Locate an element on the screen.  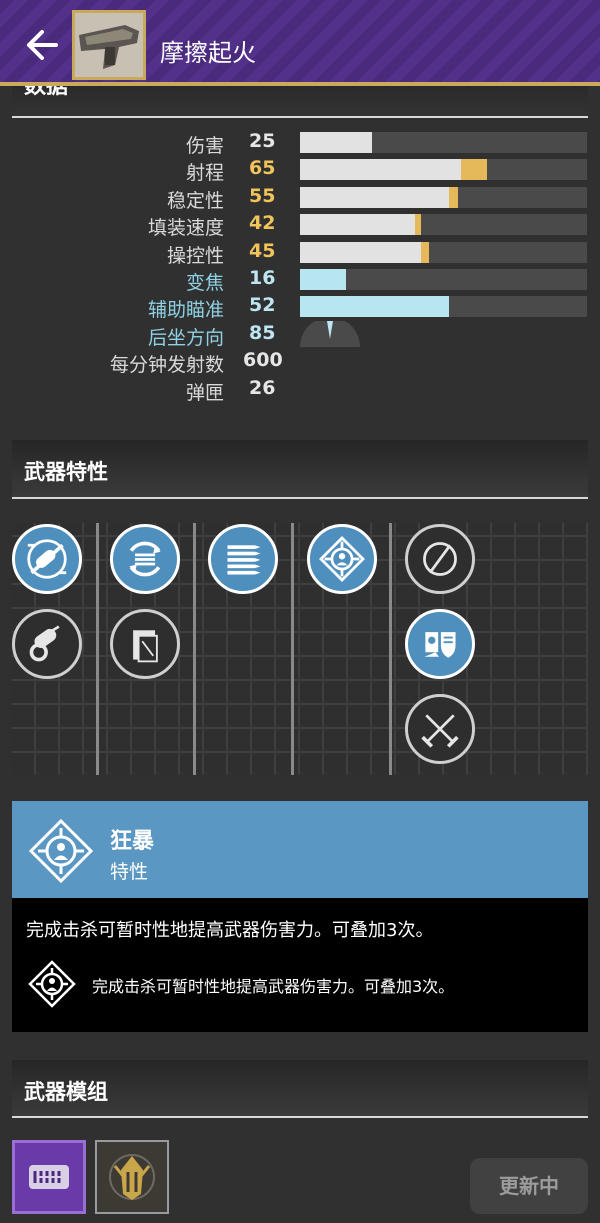
stat-label: 变焦 is located at coordinates (204, 283).